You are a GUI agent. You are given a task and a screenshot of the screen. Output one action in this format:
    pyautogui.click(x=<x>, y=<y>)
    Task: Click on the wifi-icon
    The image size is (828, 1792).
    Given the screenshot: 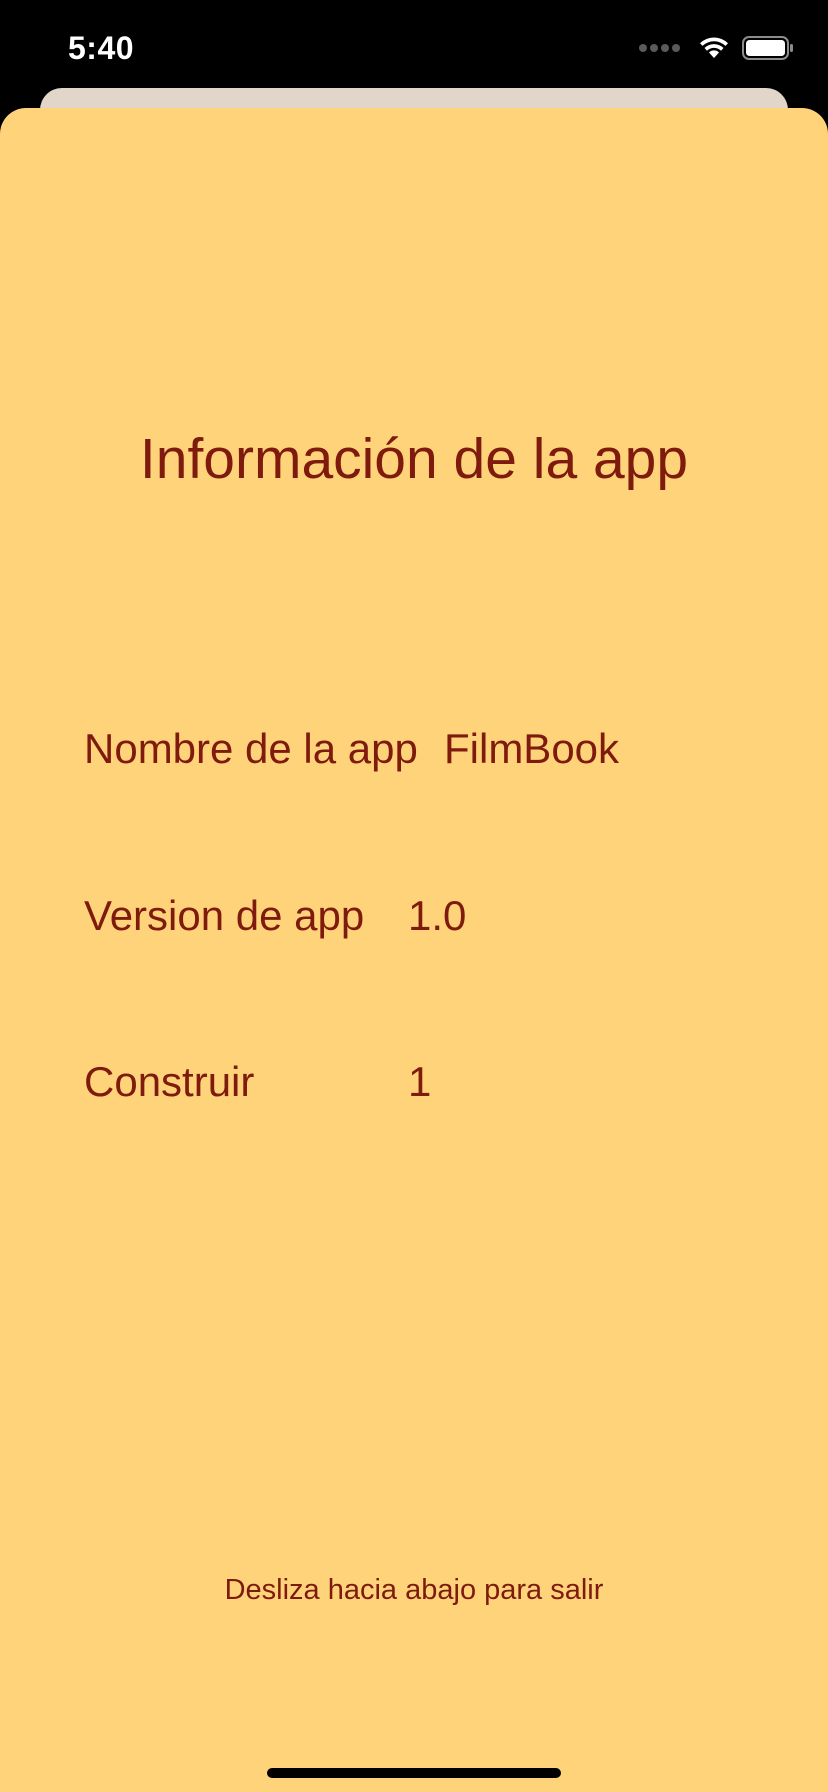 What is the action you would take?
    pyautogui.click(x=714, y=47)
    